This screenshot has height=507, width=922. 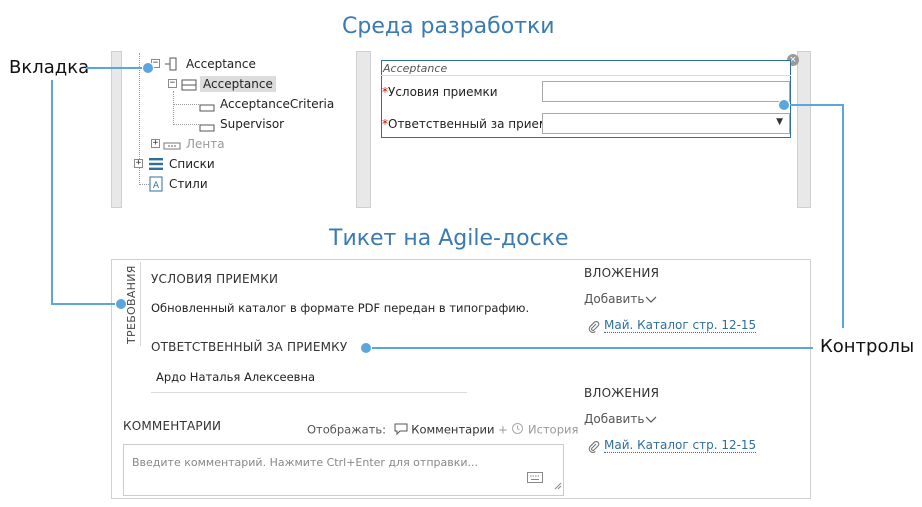 I want to click on form-caption: Acceptance, so click(x=415, y=68).